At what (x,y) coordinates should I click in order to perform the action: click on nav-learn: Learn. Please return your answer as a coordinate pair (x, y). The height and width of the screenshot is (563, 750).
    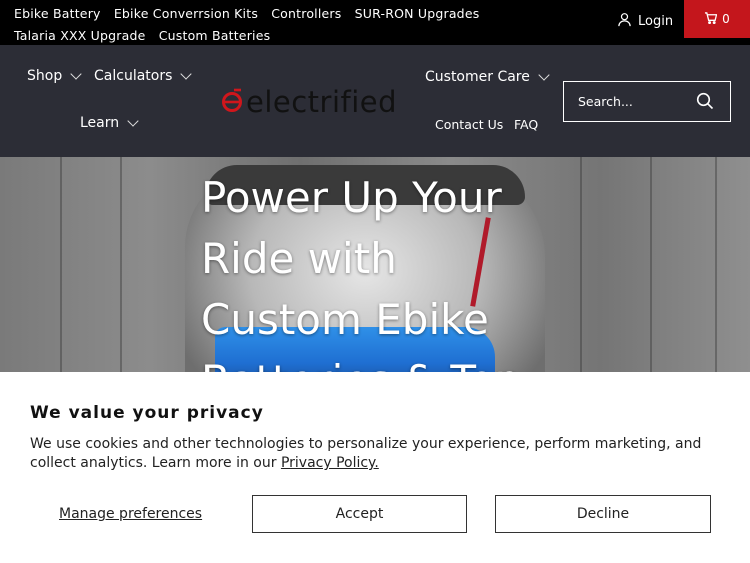
    Looking at the image, I should click on (109, 123).